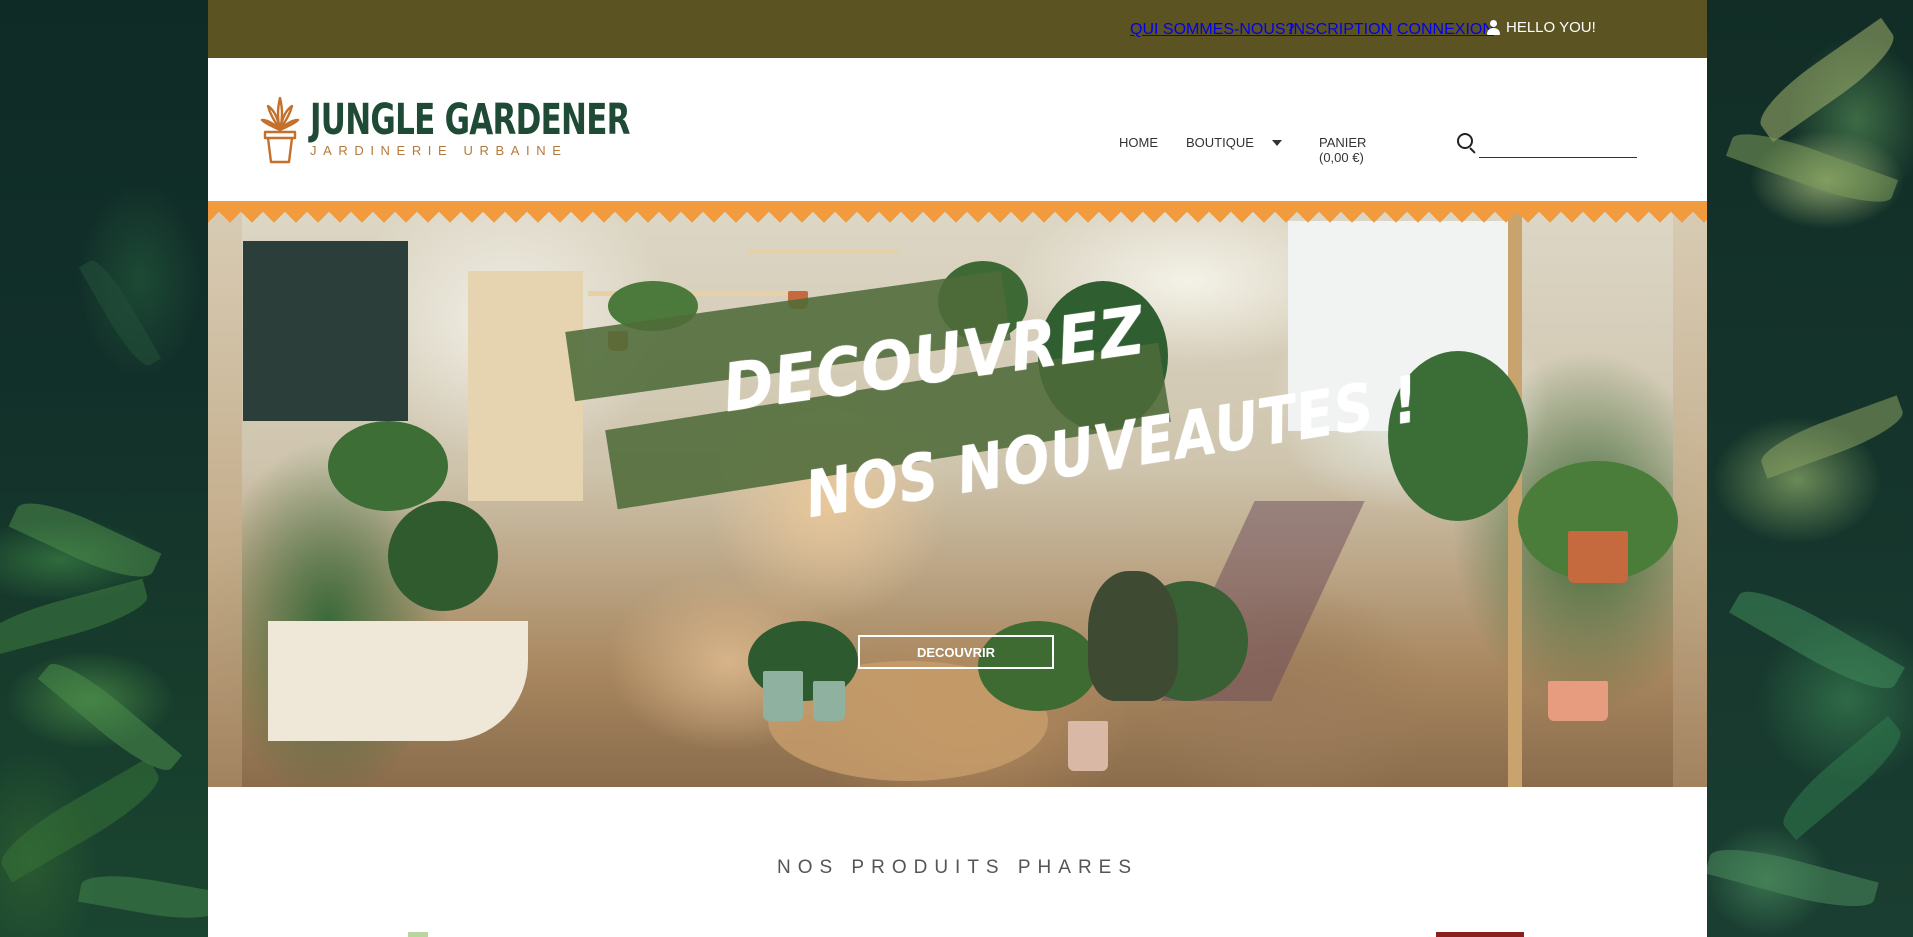 This screenshot has height=937, width=1913. I want to click on site-logo: JUNGLE GARDENER JARDINERIE URBAINE, so click(507, 130).